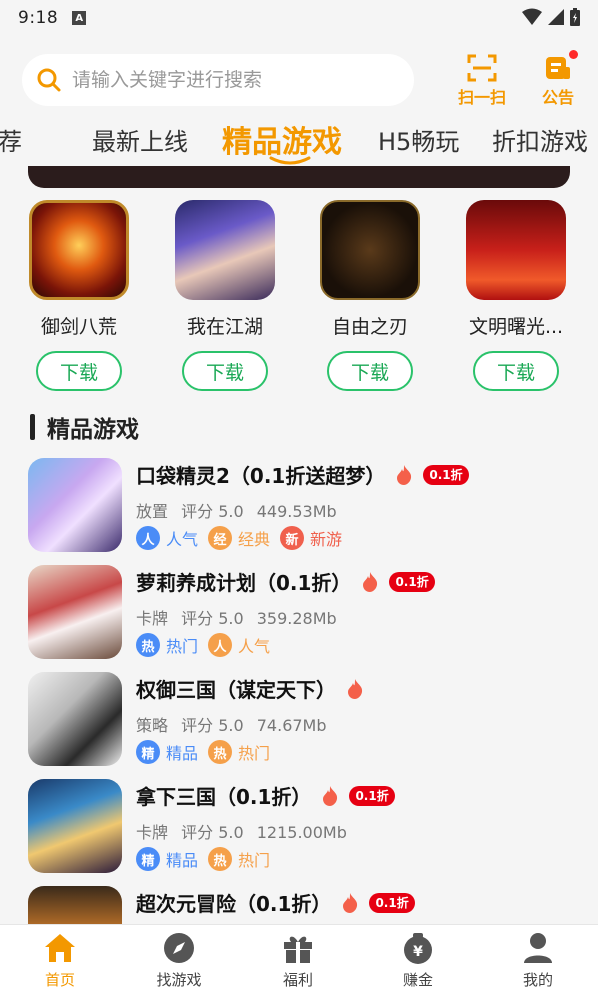  I want to click on hot-game-name: 自由之刃, so click(369, 327).